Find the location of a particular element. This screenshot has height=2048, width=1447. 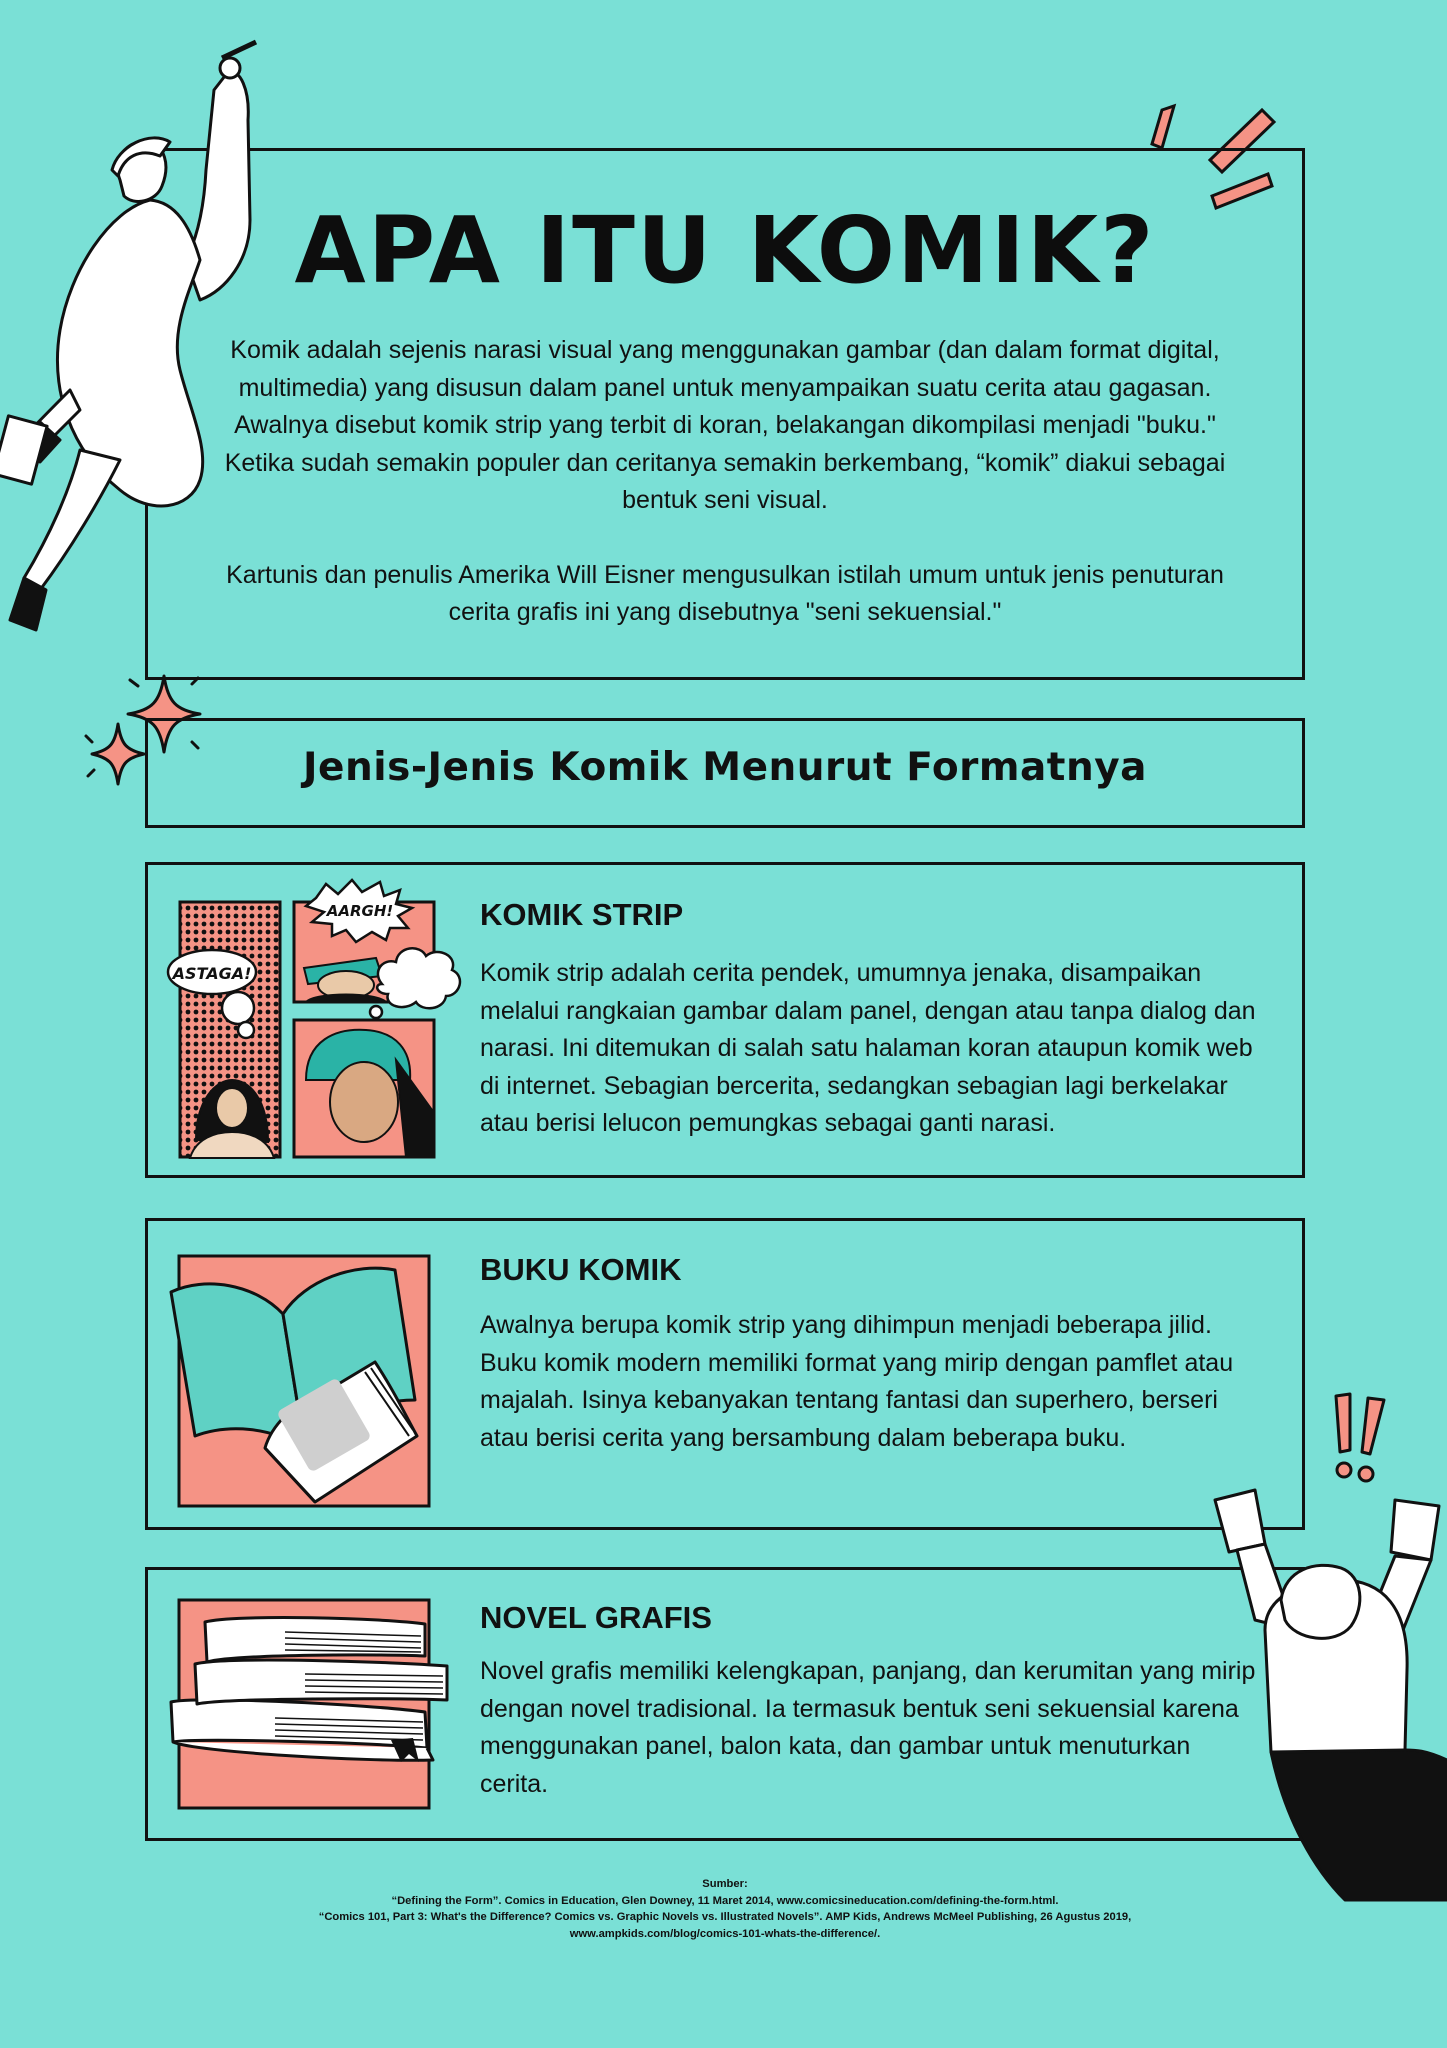

sources-label: Sumber: is located at coordinates (725, 1884).